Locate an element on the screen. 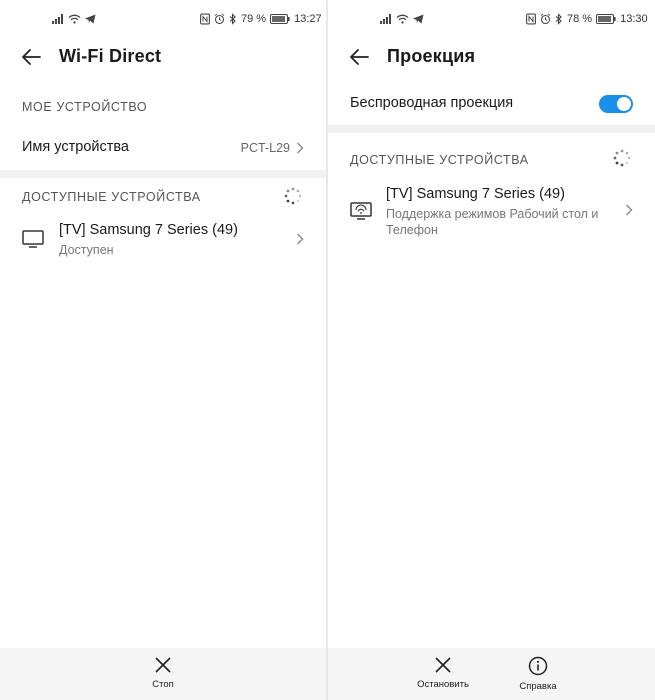  device-description-line1: Поддержка режимов Рабочий стол и is located at coordinates (492, 214).